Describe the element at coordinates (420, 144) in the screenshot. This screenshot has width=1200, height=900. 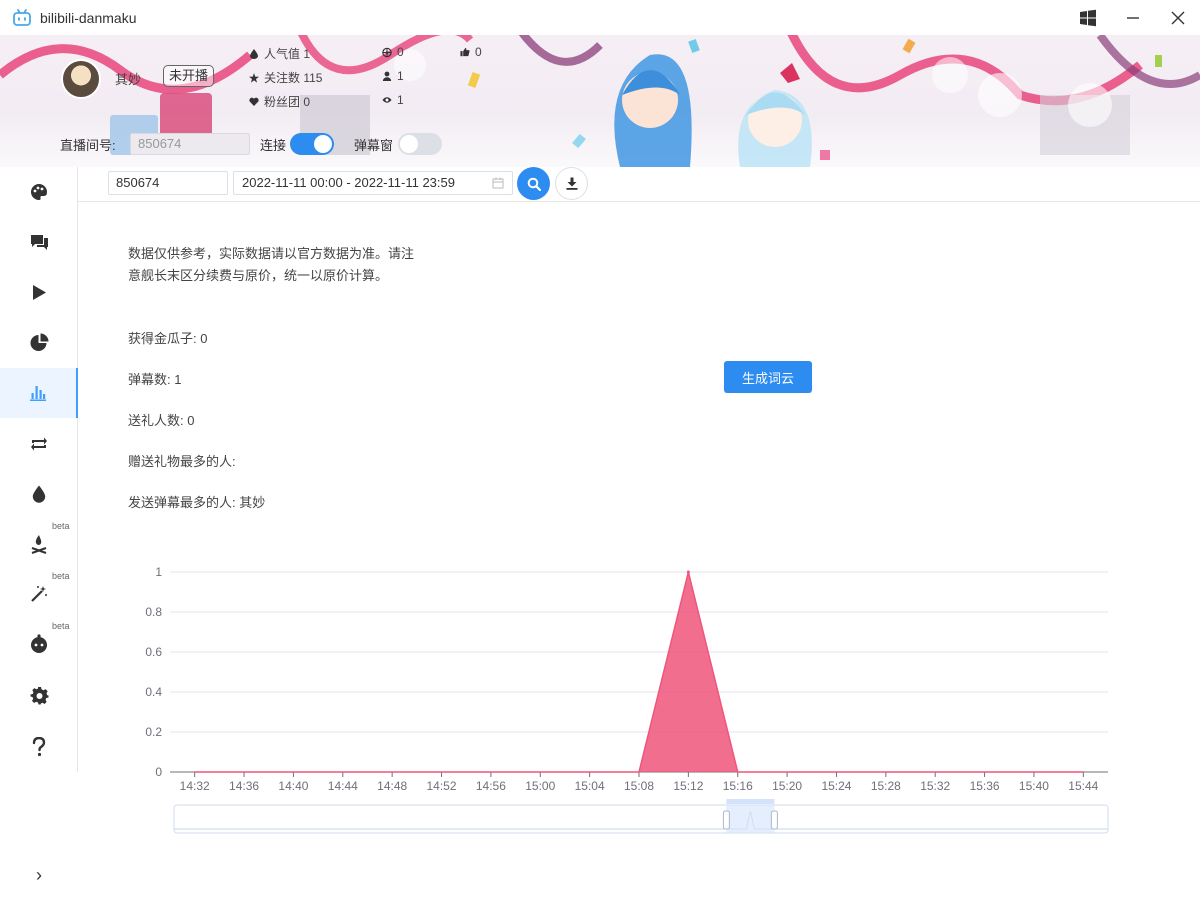
I see `danmaku-window-toggle` at that location.